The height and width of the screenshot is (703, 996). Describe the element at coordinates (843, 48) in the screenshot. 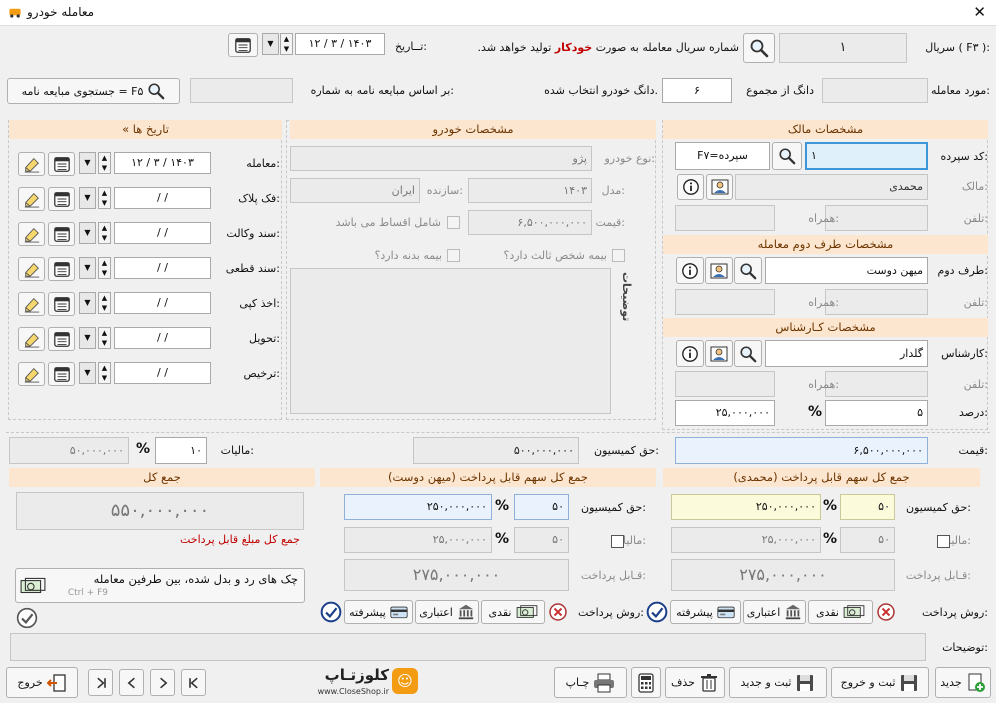

I see `serial-input: ۱` at that location.